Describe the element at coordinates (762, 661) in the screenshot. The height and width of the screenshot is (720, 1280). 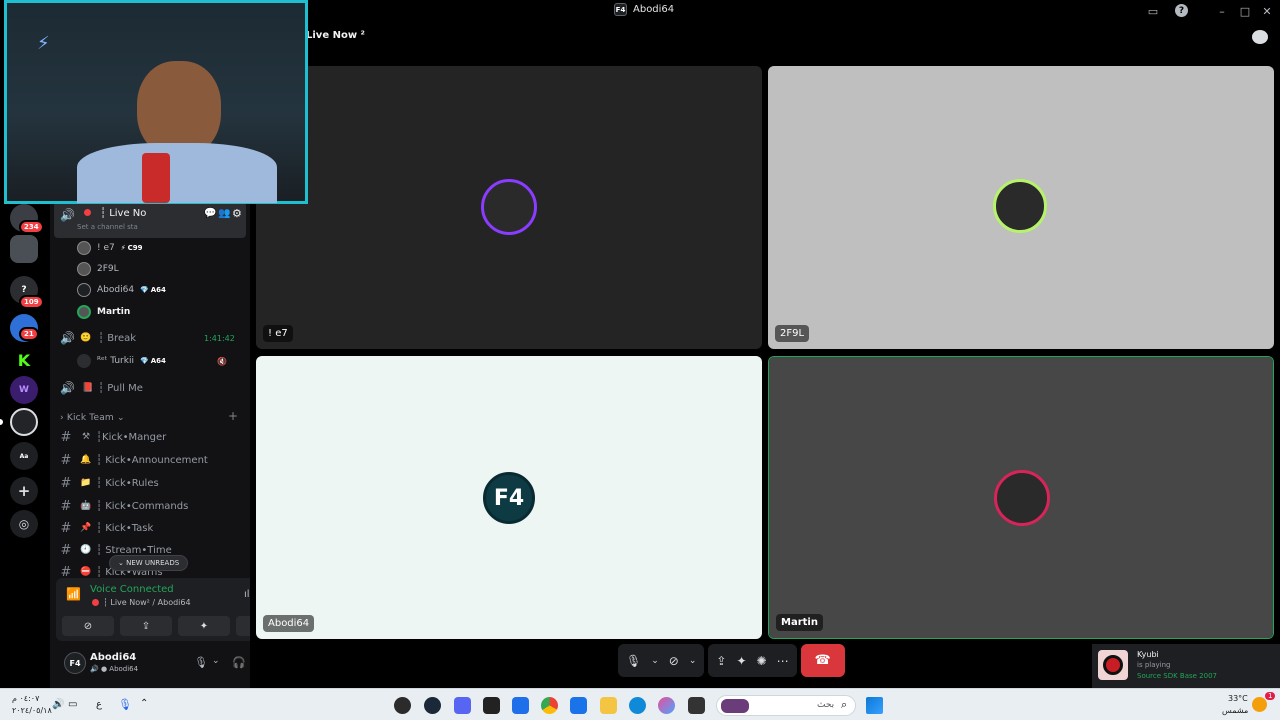
I see `soundboard-icon: ✺` at that location.